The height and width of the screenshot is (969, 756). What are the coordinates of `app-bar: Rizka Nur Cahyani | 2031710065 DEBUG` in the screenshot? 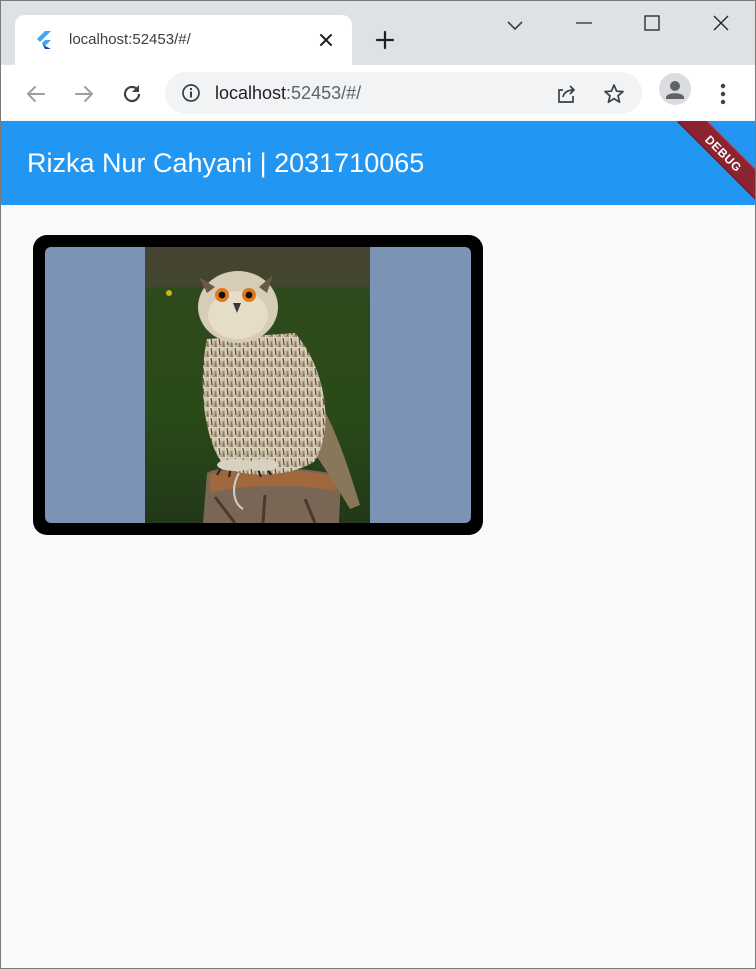 It's located at (378, 163).